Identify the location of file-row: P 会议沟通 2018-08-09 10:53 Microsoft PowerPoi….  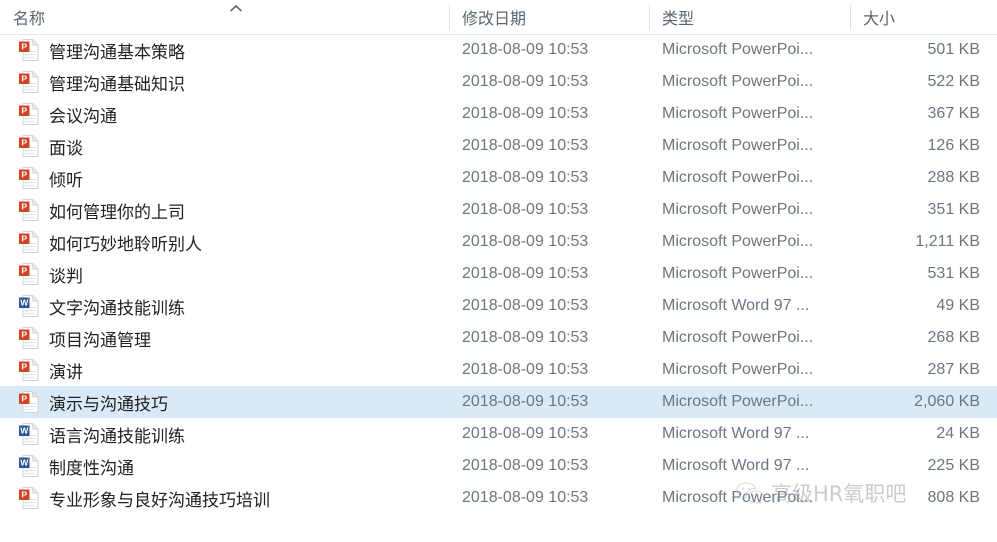
(498, 114).